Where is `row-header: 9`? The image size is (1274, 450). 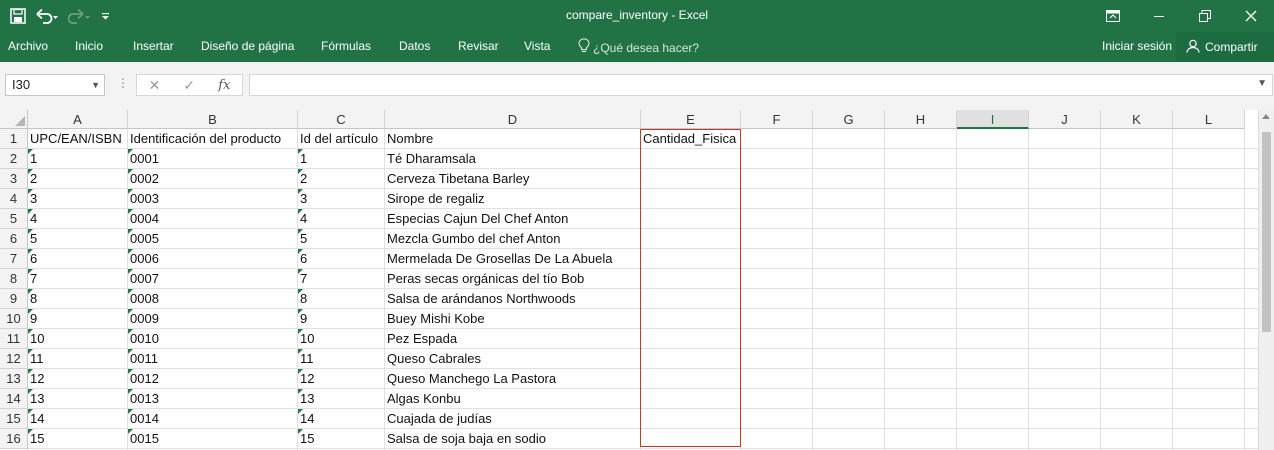
row-header: 9 is located at coordinates (14, 299).